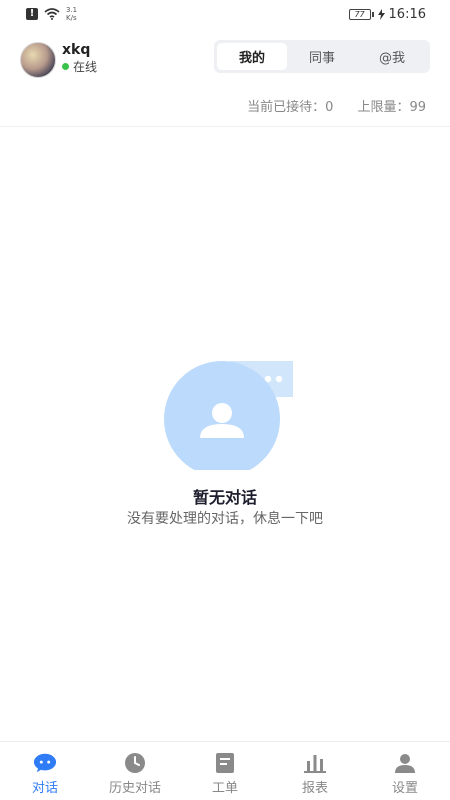 The height and width of the screenshot is (800, 450). Describe the element at coordinates (387, 14) in the screenshot. I see `status-bar-right: 77 16:16` at that location.